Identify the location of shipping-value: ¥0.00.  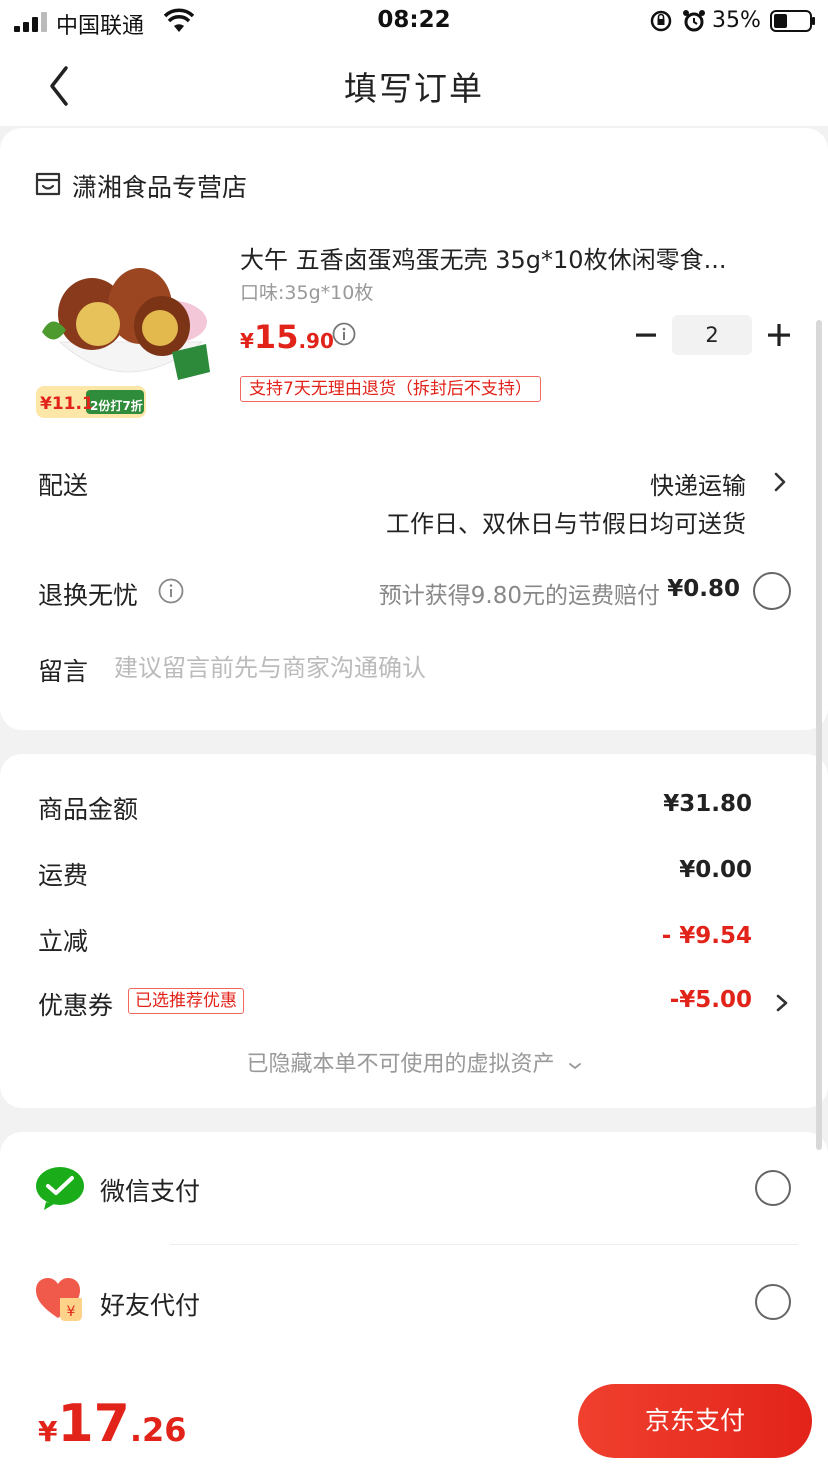
(715, 870).